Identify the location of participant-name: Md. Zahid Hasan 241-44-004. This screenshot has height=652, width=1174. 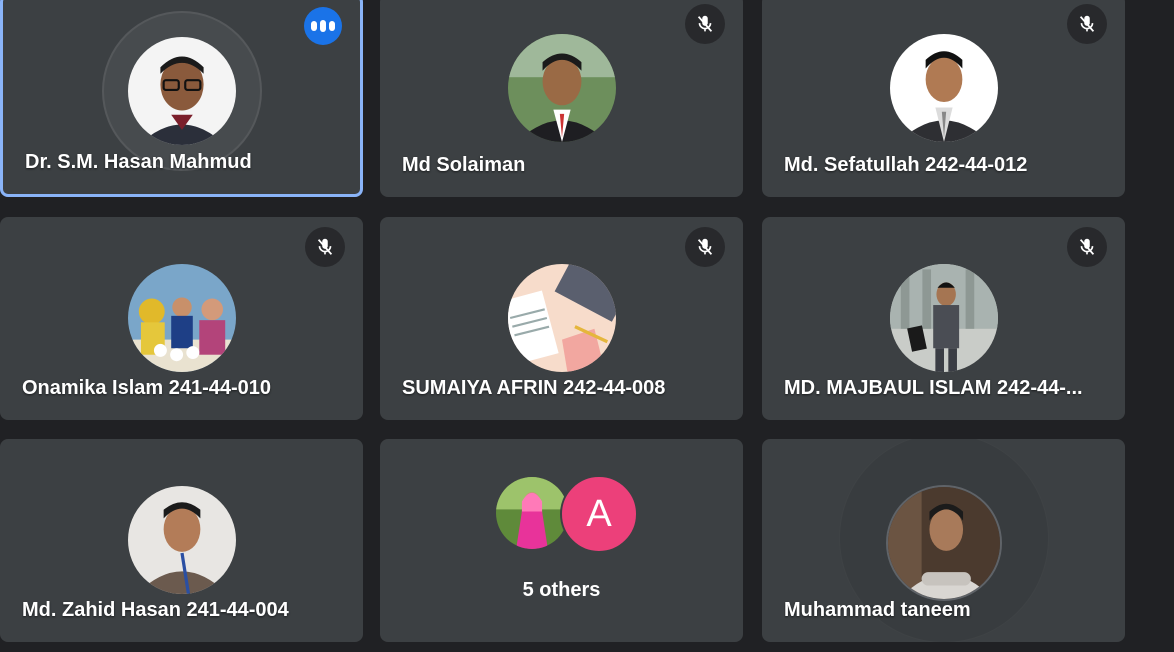
(155, 610).